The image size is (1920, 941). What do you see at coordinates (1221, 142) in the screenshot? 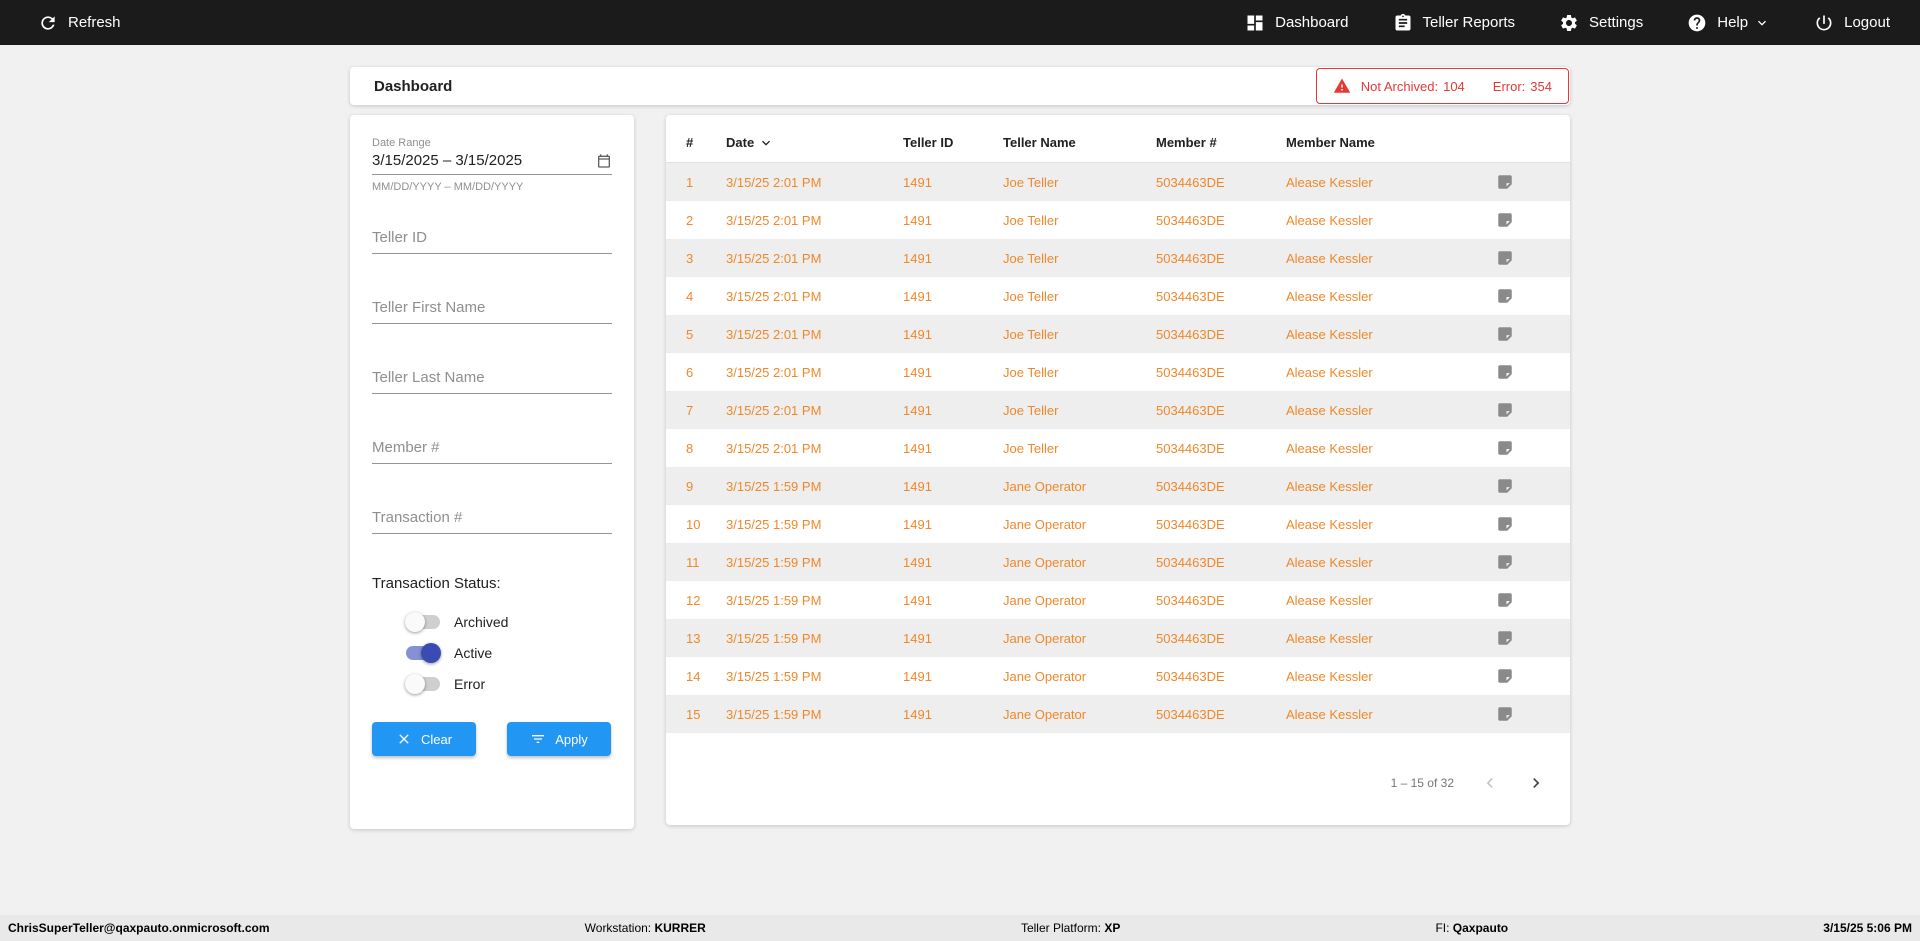
I see `col-header-member-num: Member #` at bounding box center [1221, 142].